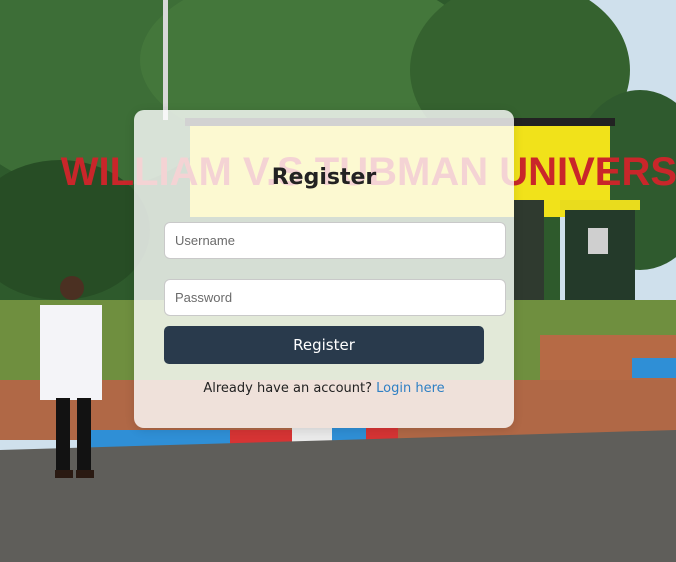  Describe the element at coordinates (324, 177) in the screenshot. I see `page-title: Register` at that location.